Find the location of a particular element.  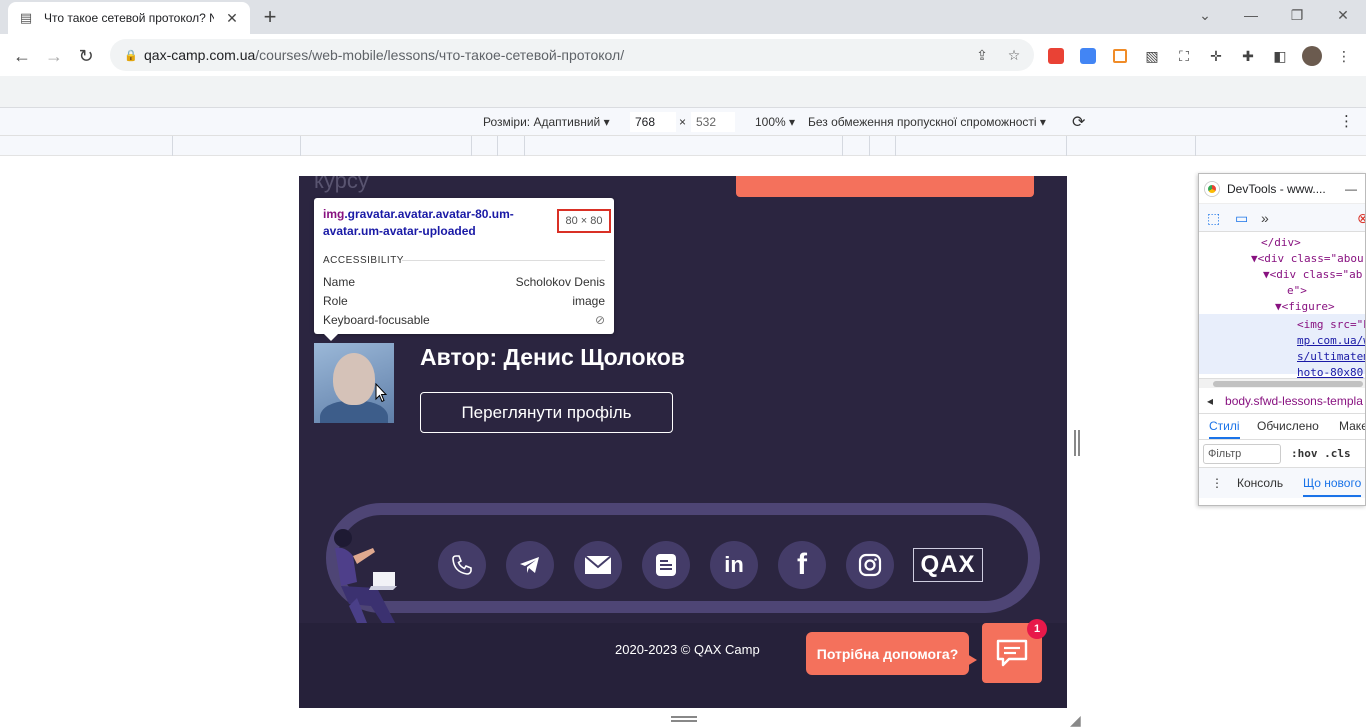

cutoff-text: курсу is located at coordinates (341, 184).